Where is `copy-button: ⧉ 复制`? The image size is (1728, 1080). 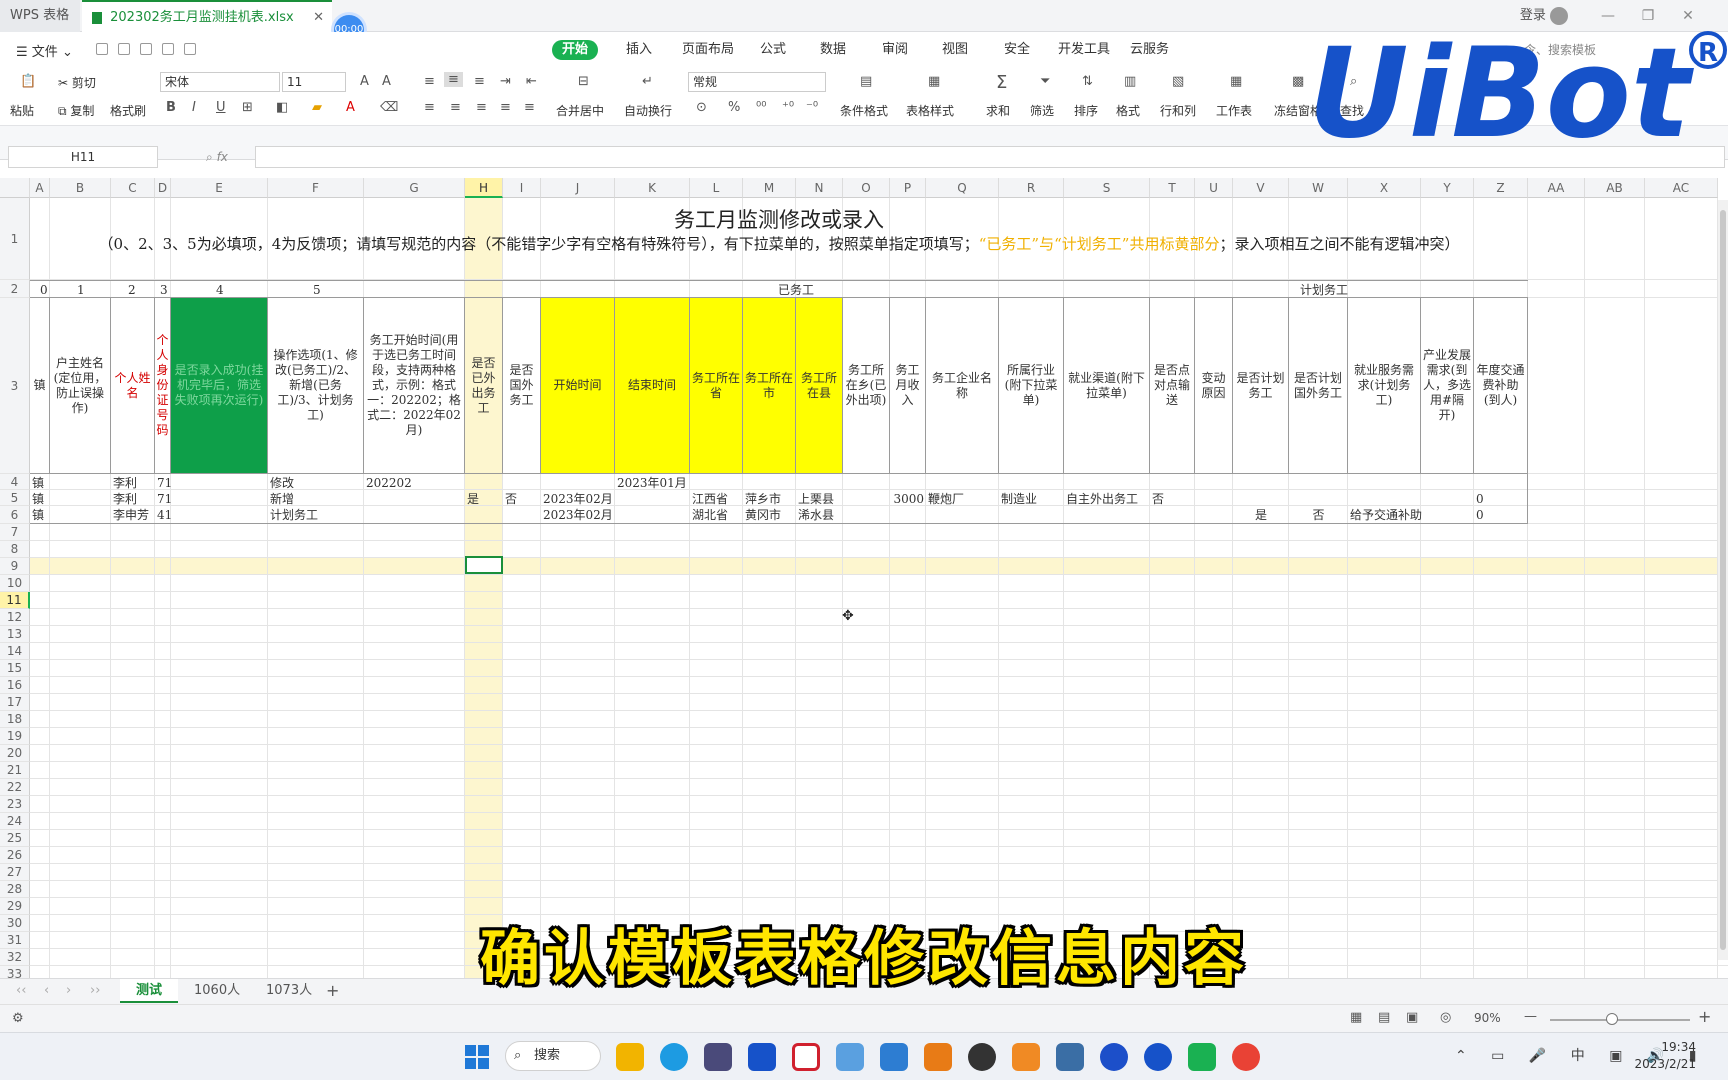
copy-button: ⧉ 复制 is located at coordinates (76, 110).